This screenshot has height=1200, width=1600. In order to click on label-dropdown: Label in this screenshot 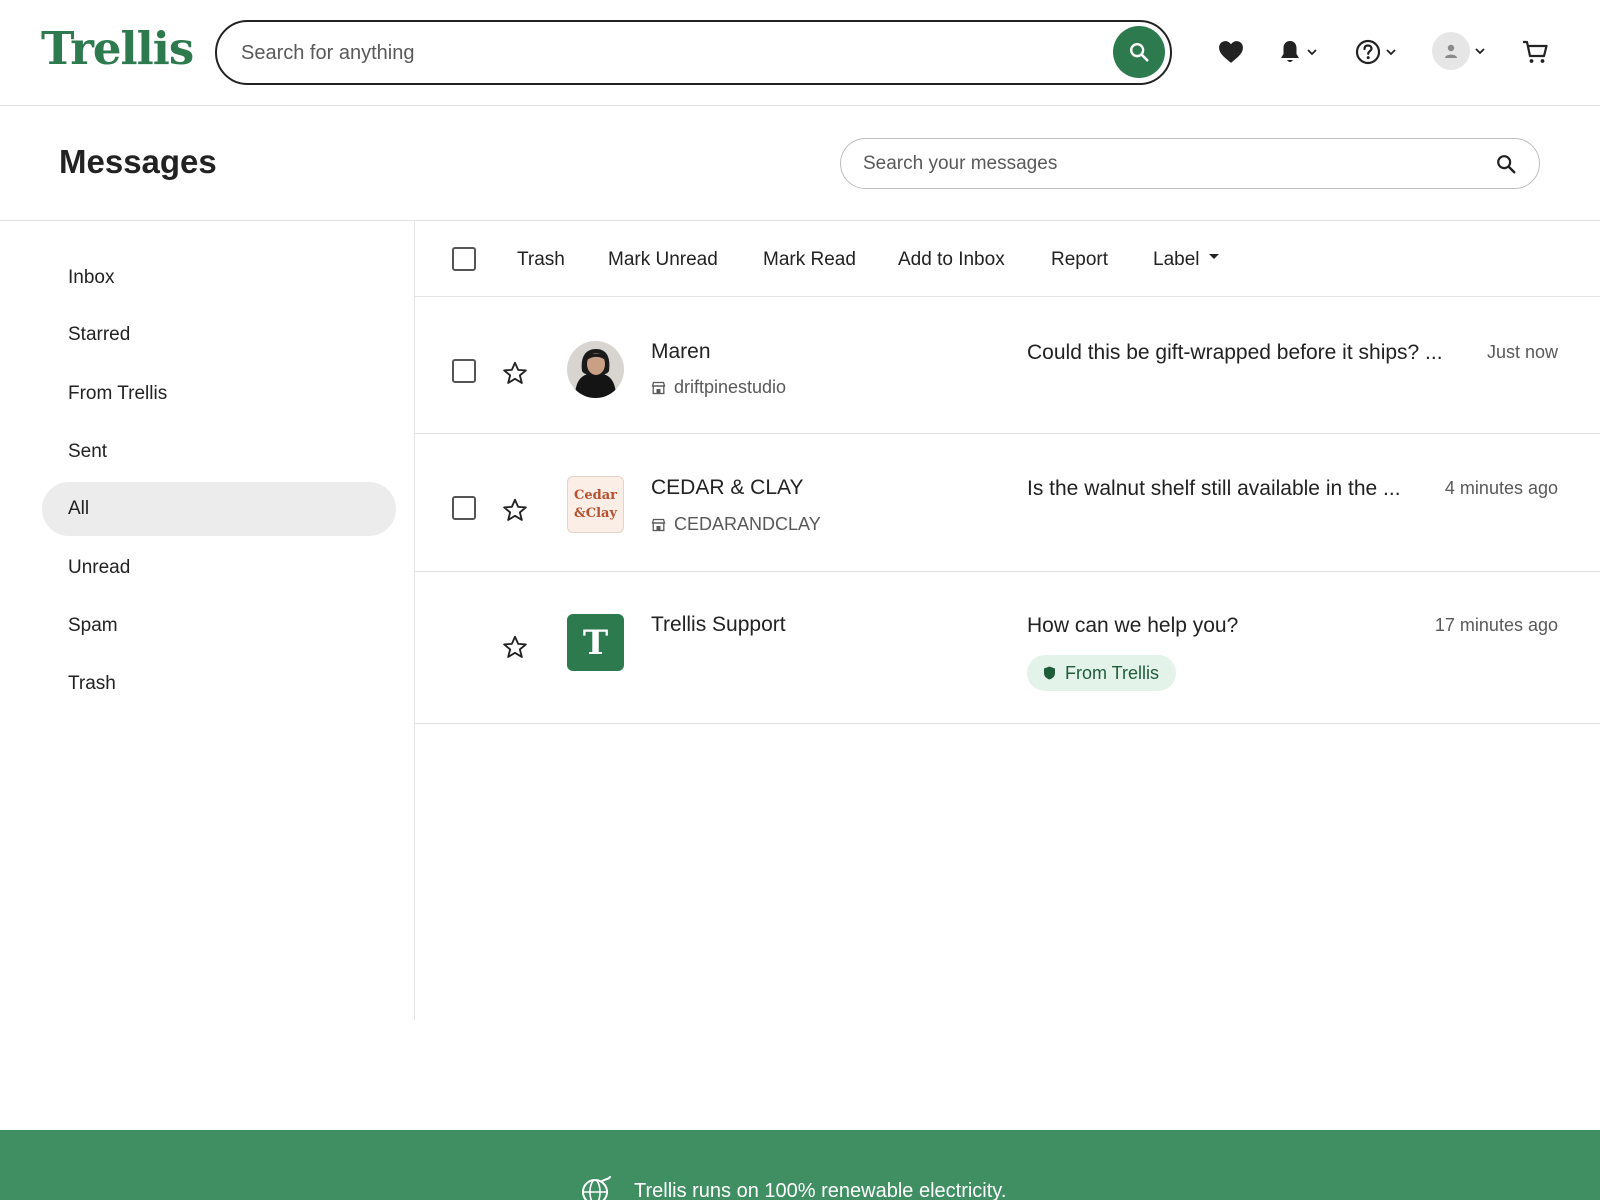, I will do `click(1186, 260)`.